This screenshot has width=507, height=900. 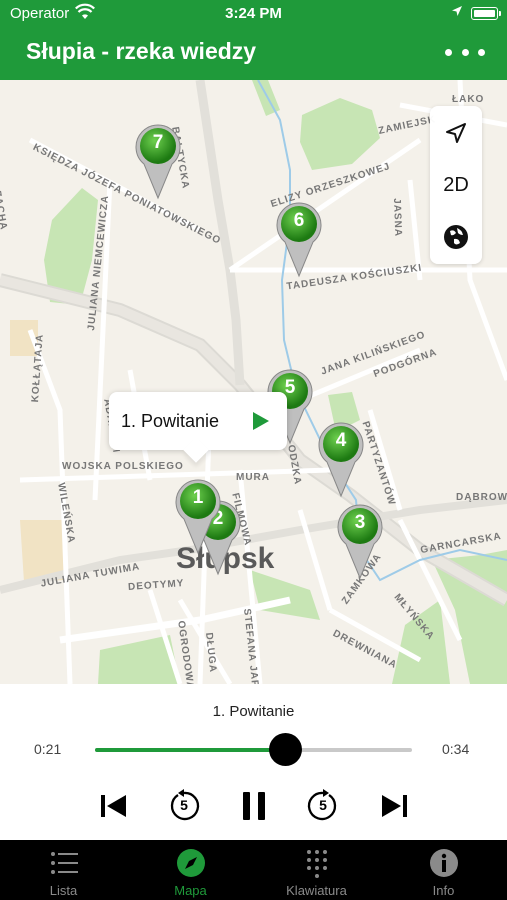 What do you see at coordinates (190, 890) in the screenshot?
I see `tab-label: Mapa` at bounding box center [190, 890].